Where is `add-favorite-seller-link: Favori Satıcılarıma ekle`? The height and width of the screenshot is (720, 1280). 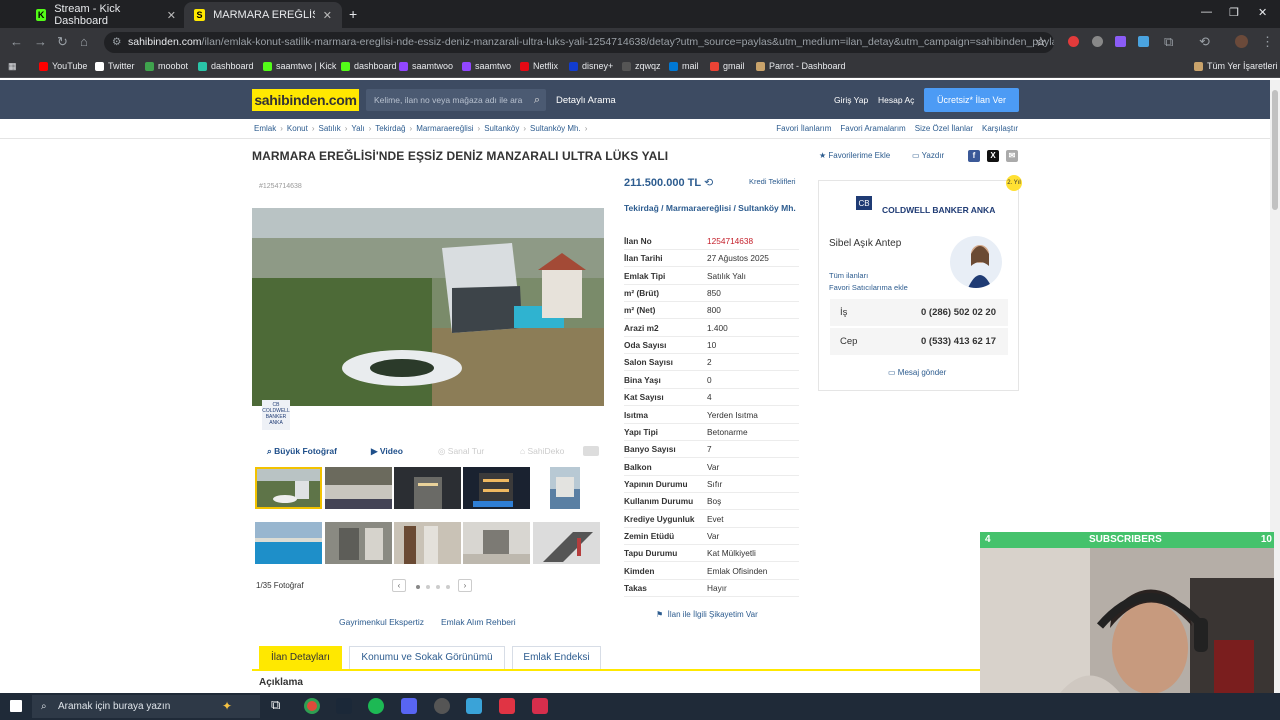
add-favorite-seller-link: Favori Satıcılarıma ekle is located at coordinates (868, 287).